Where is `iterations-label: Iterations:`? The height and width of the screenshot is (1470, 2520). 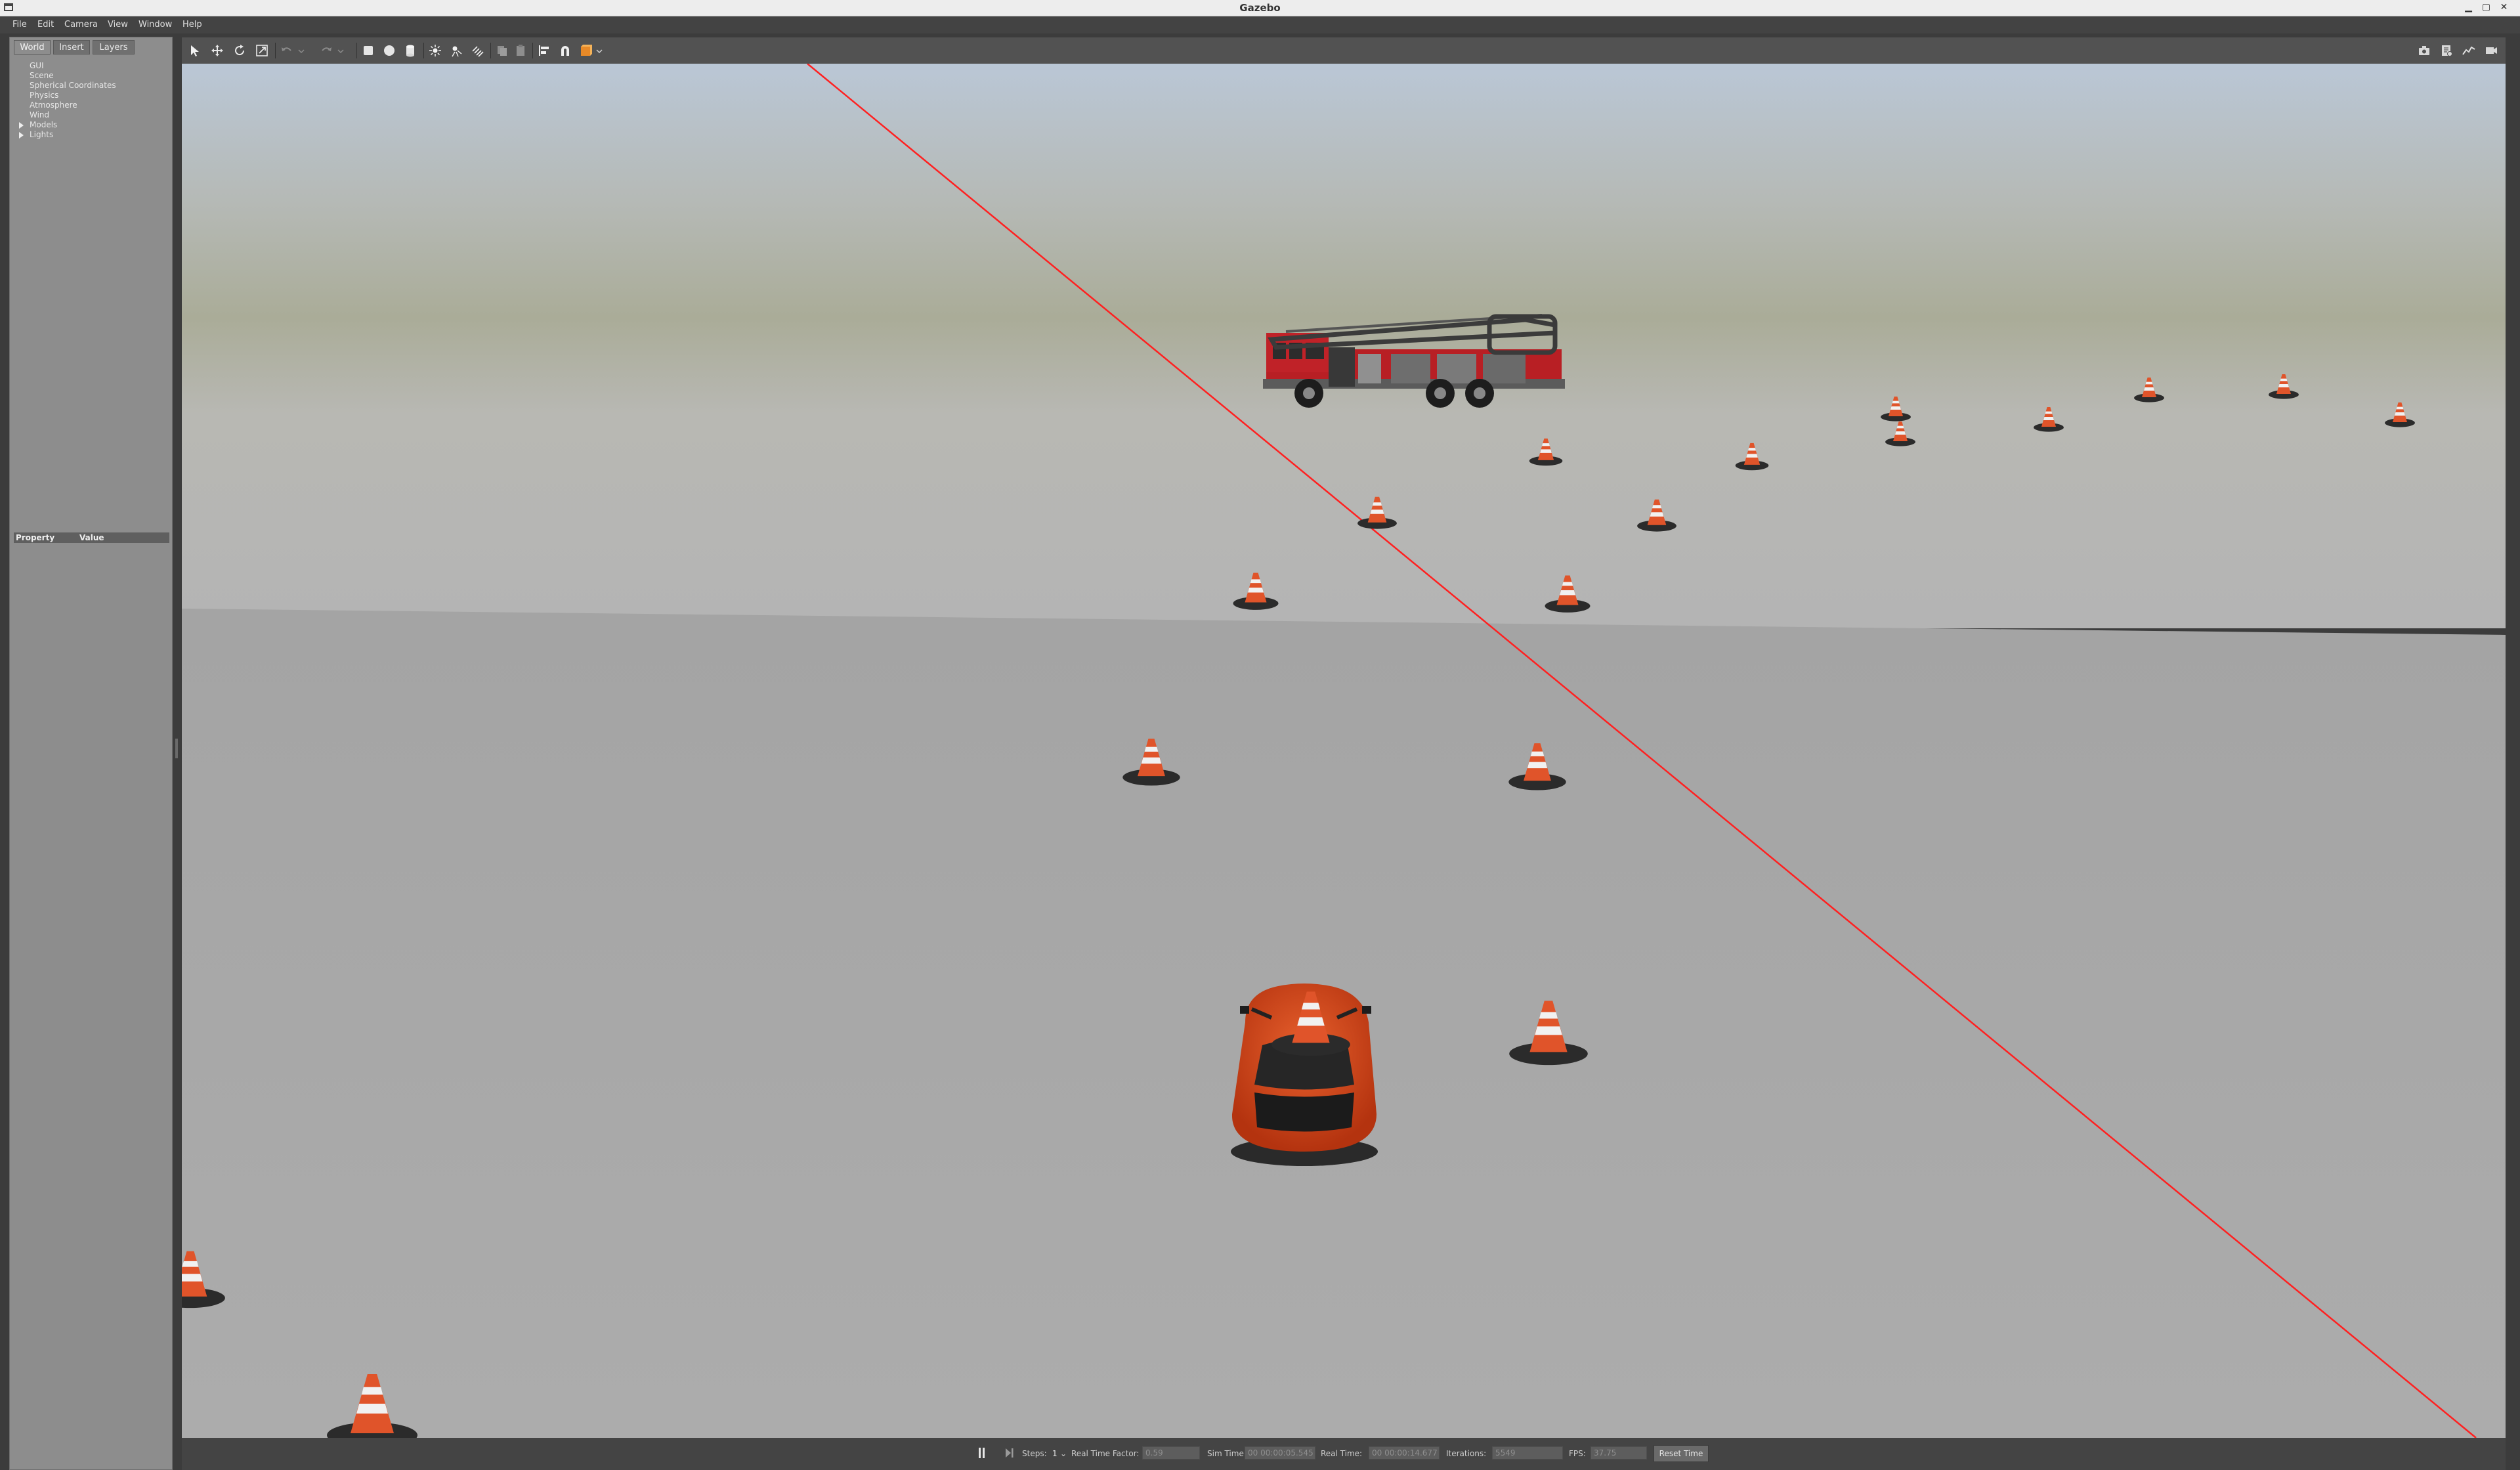
iterations-label: Iterations: is located at coordinates (1466, 1453).